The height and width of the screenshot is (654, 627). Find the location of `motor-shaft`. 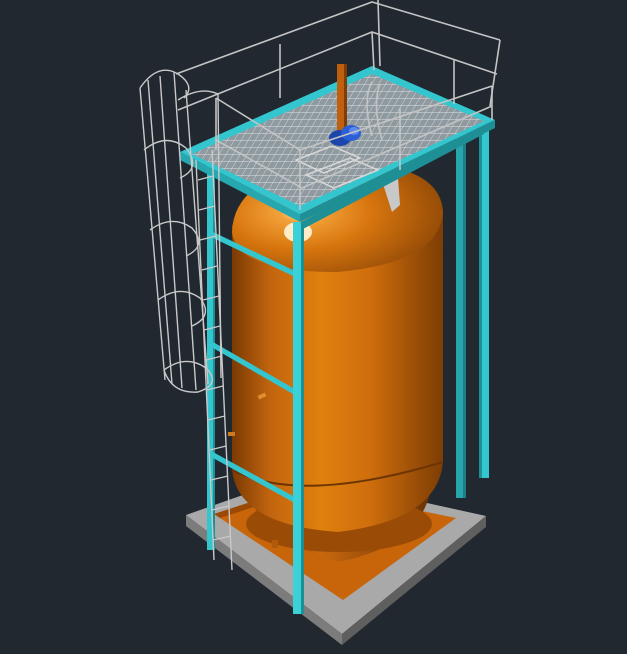

motor-shaft is located at coordinates (340, 99).